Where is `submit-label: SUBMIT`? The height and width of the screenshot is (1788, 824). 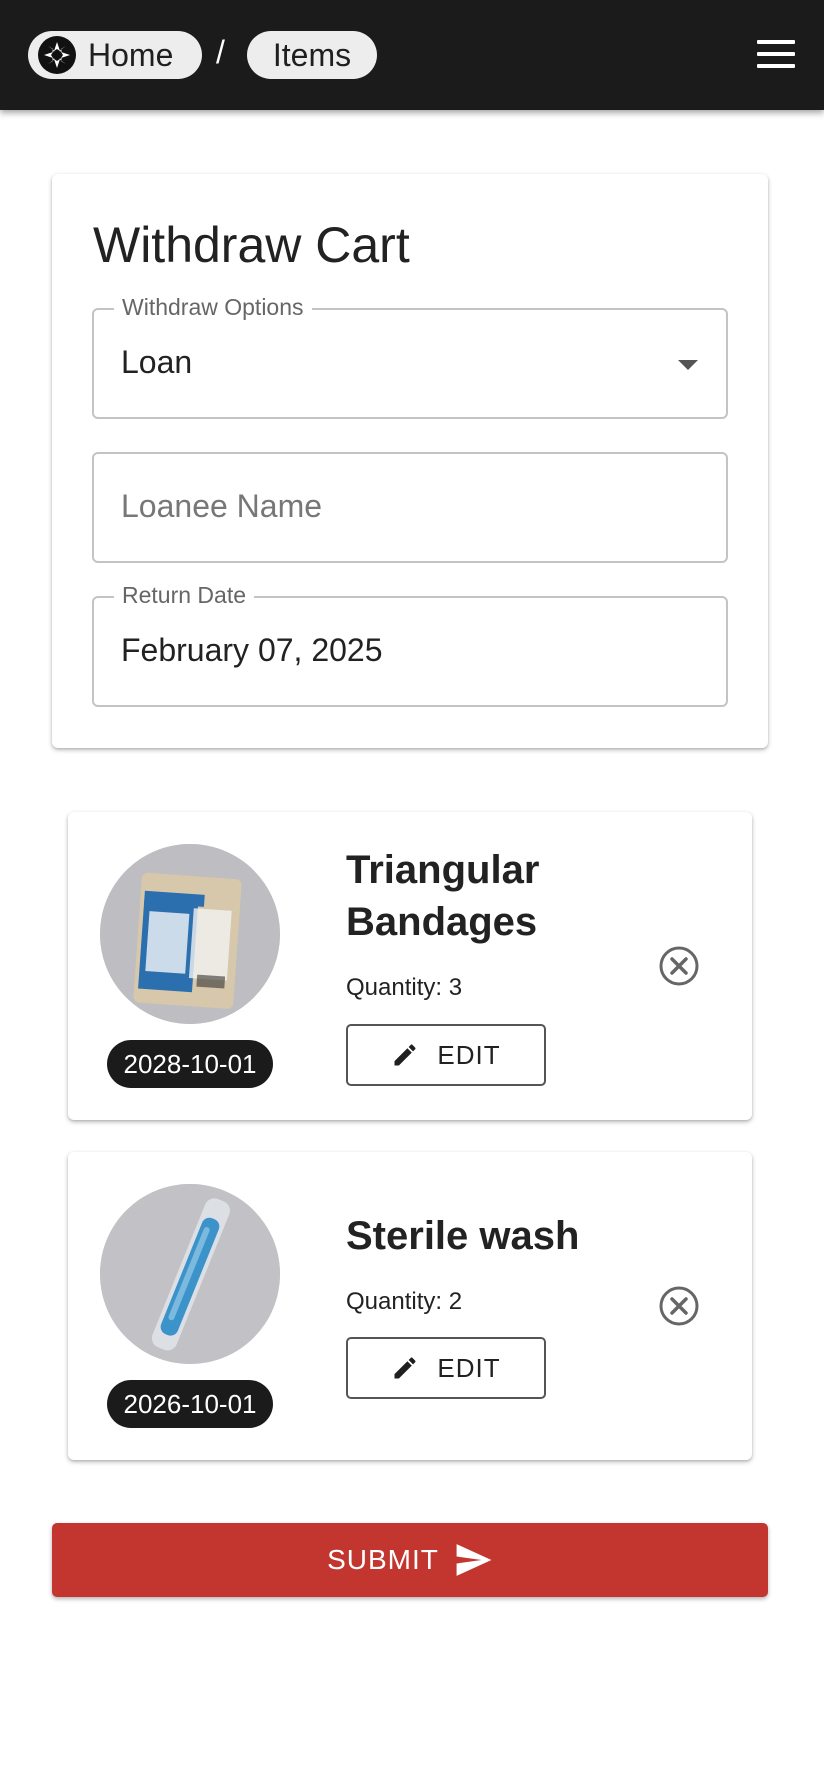
submit-label: SUBMIT is located at coordinates (383, 1559).